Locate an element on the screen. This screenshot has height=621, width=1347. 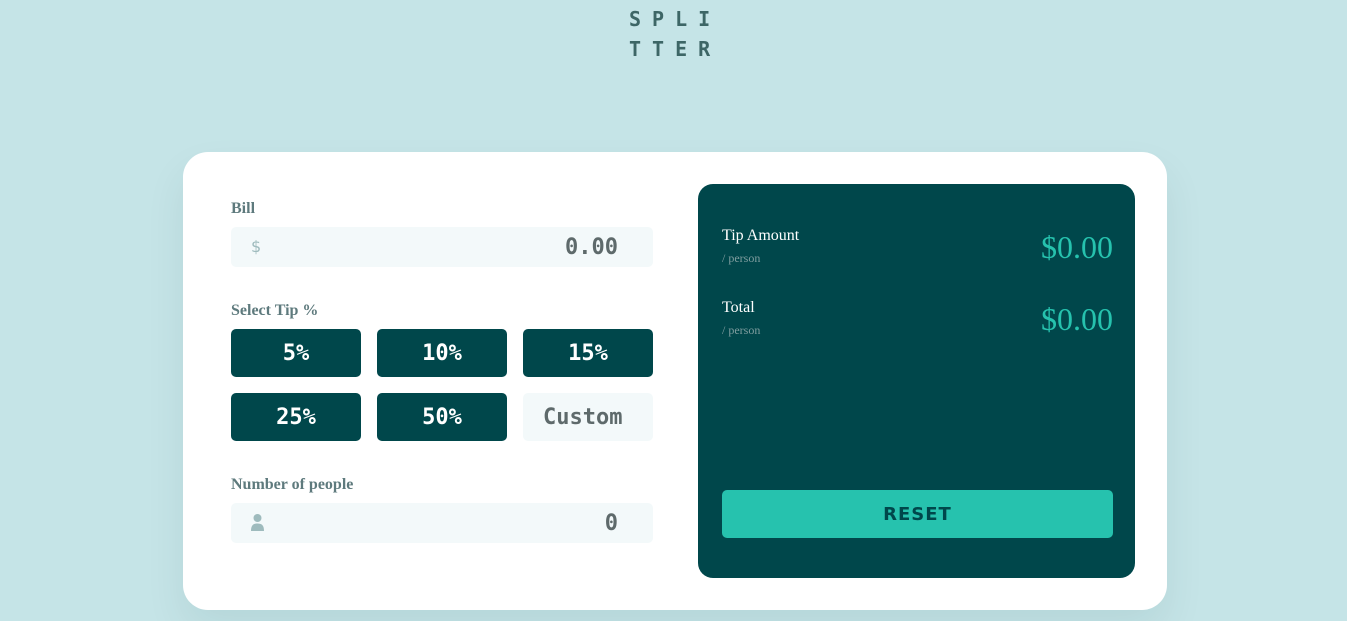
select-tip-label: Select Tip % is located at coordinates (275, 310).